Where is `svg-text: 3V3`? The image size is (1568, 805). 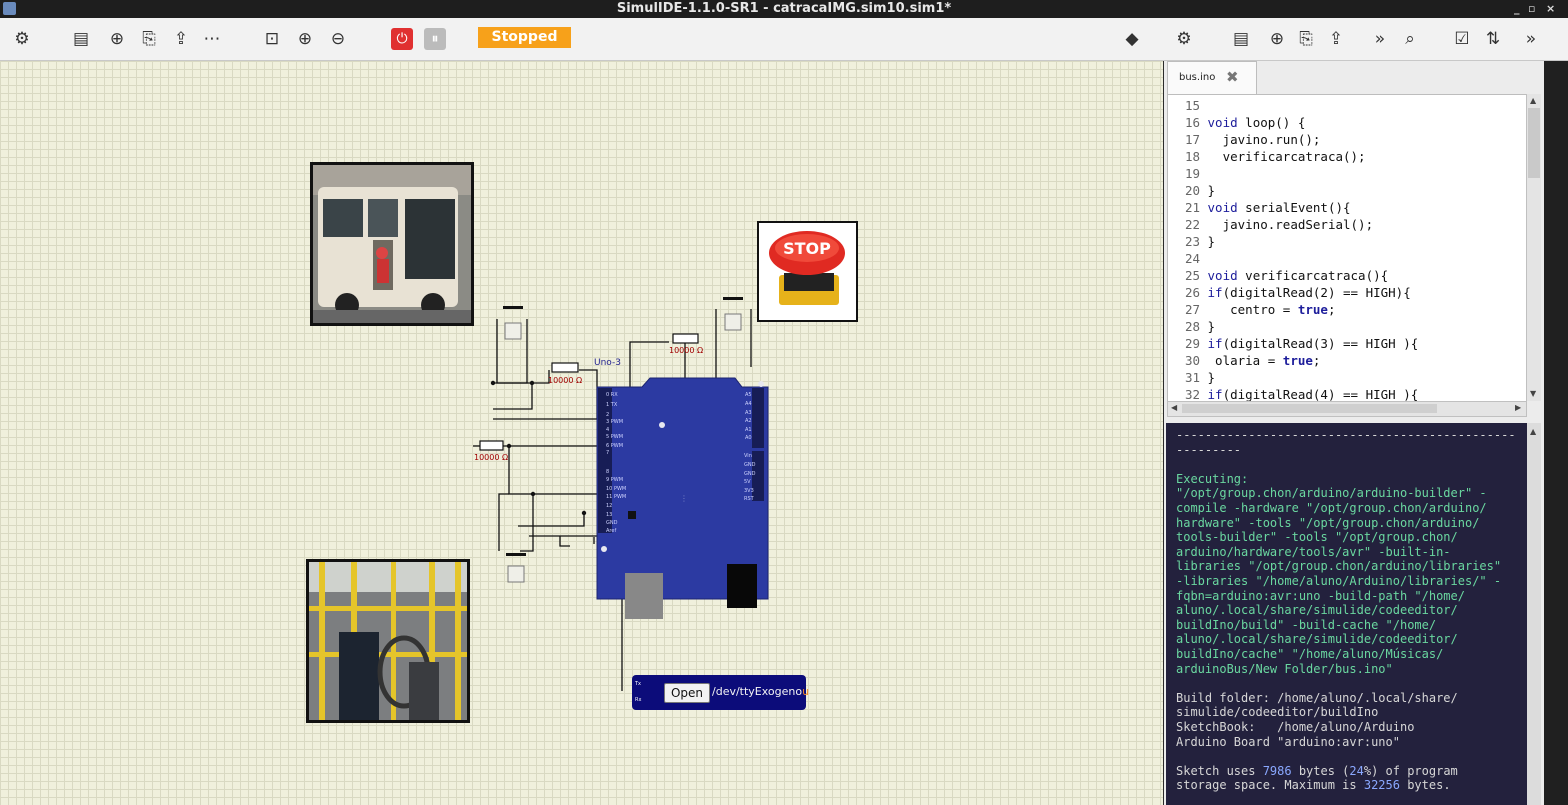
svg-text: 3V3 is located at coordinates (749, 491).